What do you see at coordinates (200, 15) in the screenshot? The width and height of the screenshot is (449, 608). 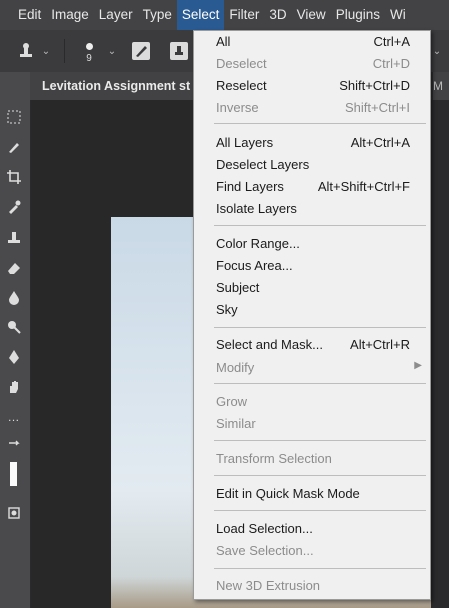 I see `menu-select: Select` at bounding box center [200, 15].